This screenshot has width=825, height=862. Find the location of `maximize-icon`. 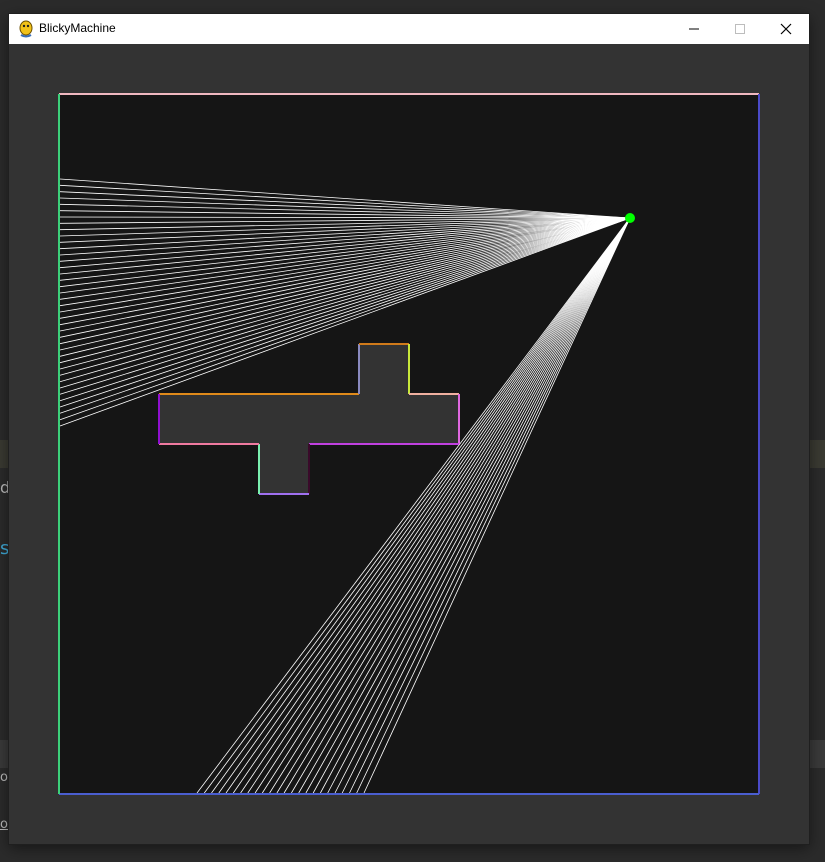

maximize-icon is located at coordinates (740, 29).